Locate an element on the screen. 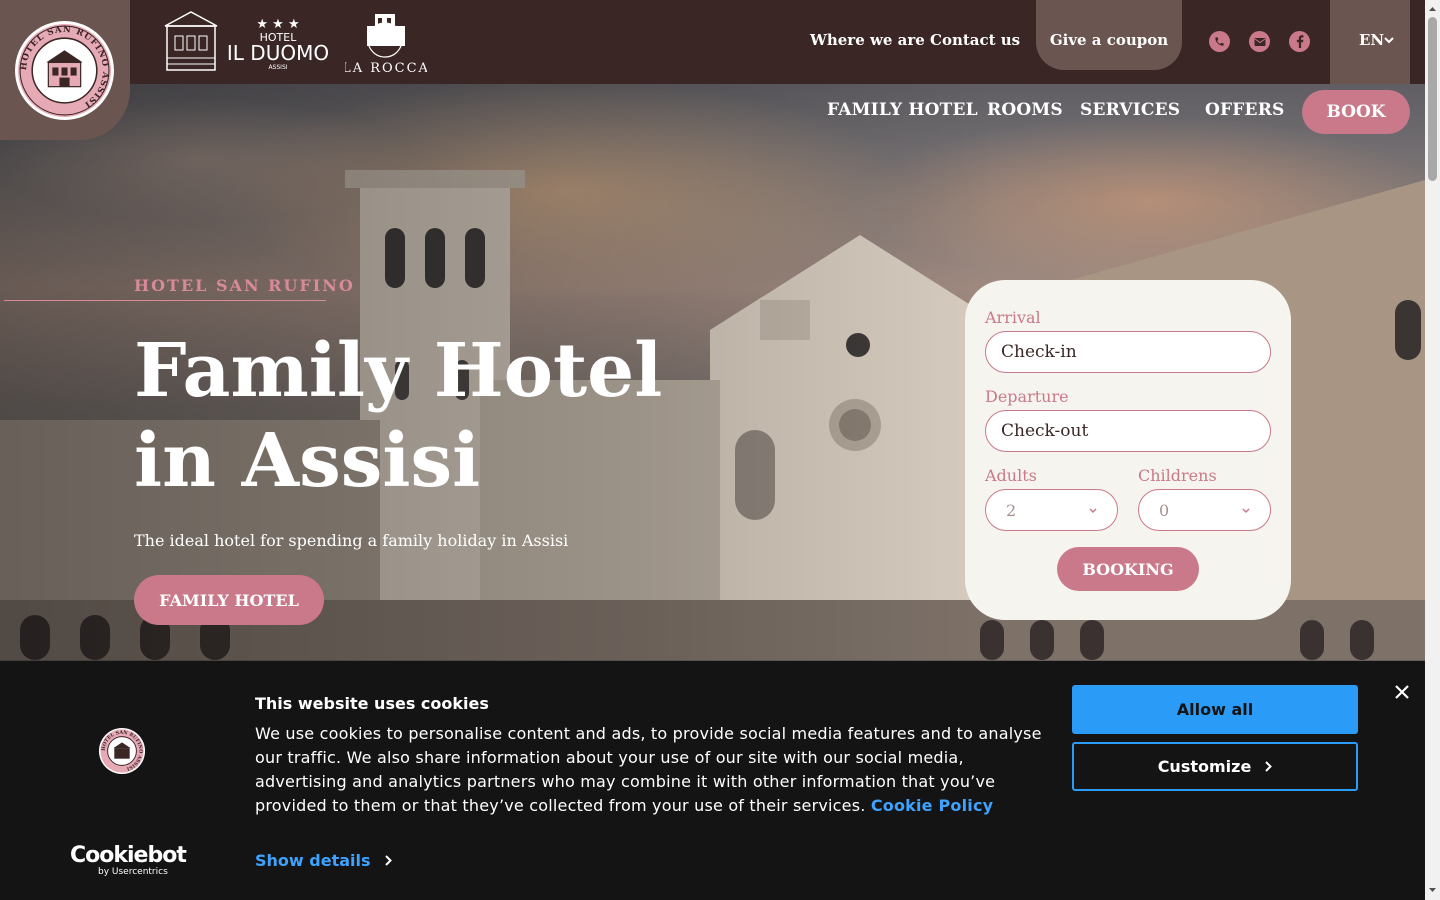 This screenshot has height=900, width=1440. language-selector: EN is located at coordinates (1370, 42).